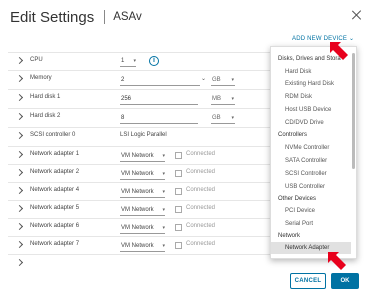  What do you see at coordinates (311, 224) in the screenshot?
I see `menu-item-serial-port: Serial Port` at bounding box center [311, 224].